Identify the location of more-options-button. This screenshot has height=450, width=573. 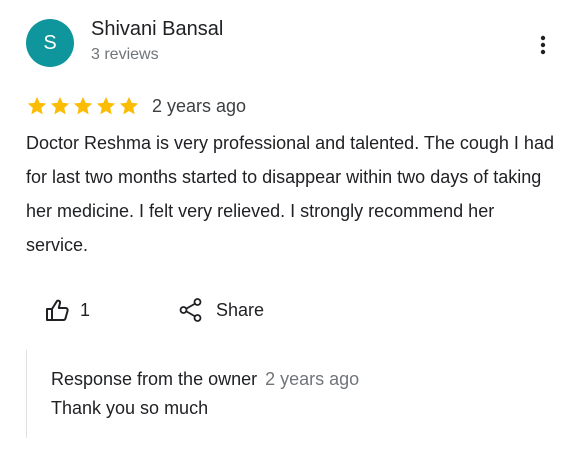
(543, 45).